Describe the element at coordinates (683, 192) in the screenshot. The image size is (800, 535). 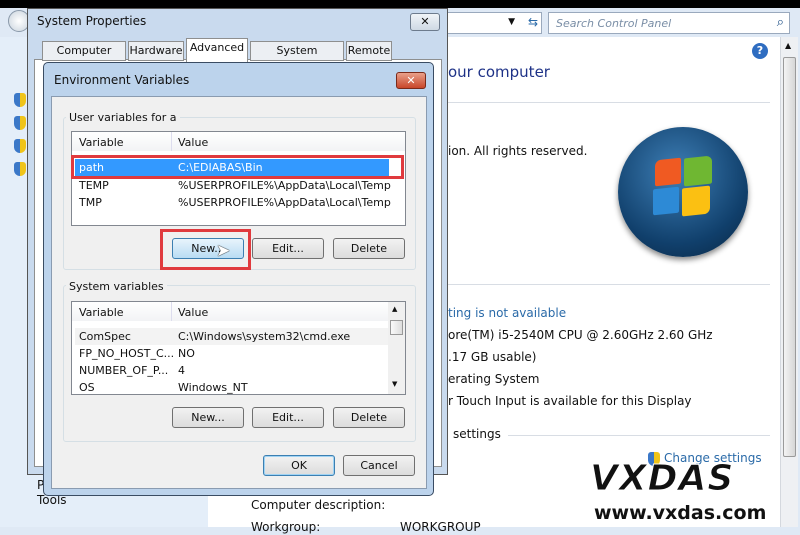
I see `windows-logo` at that location.